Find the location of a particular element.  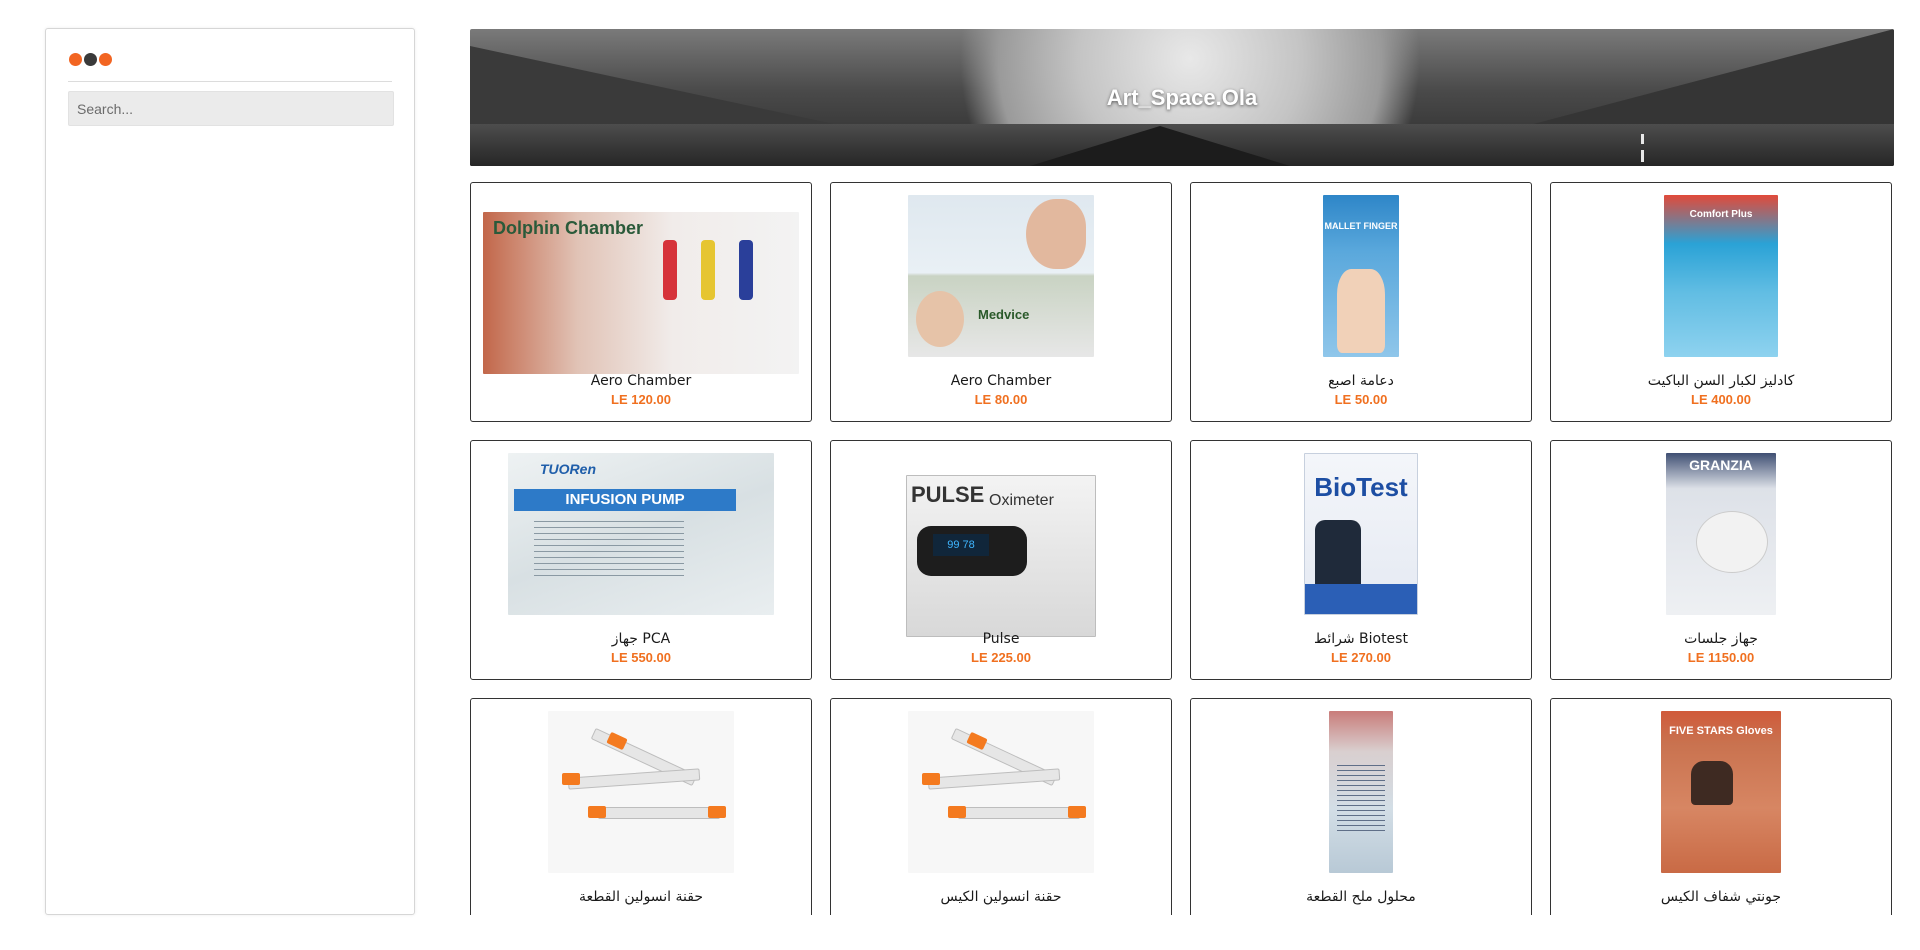

product-name: شرائط Biotest is located at coordinates (1361, 639).